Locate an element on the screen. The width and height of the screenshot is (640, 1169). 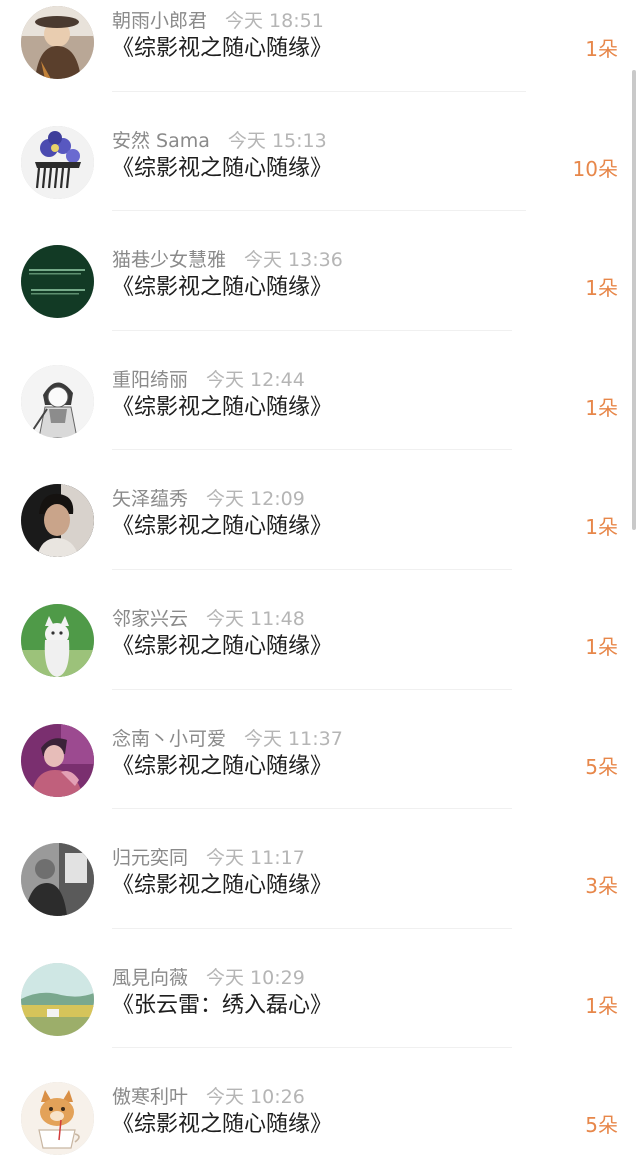
timestamp: 今天 13:36 is located at coordinates (293, 260).